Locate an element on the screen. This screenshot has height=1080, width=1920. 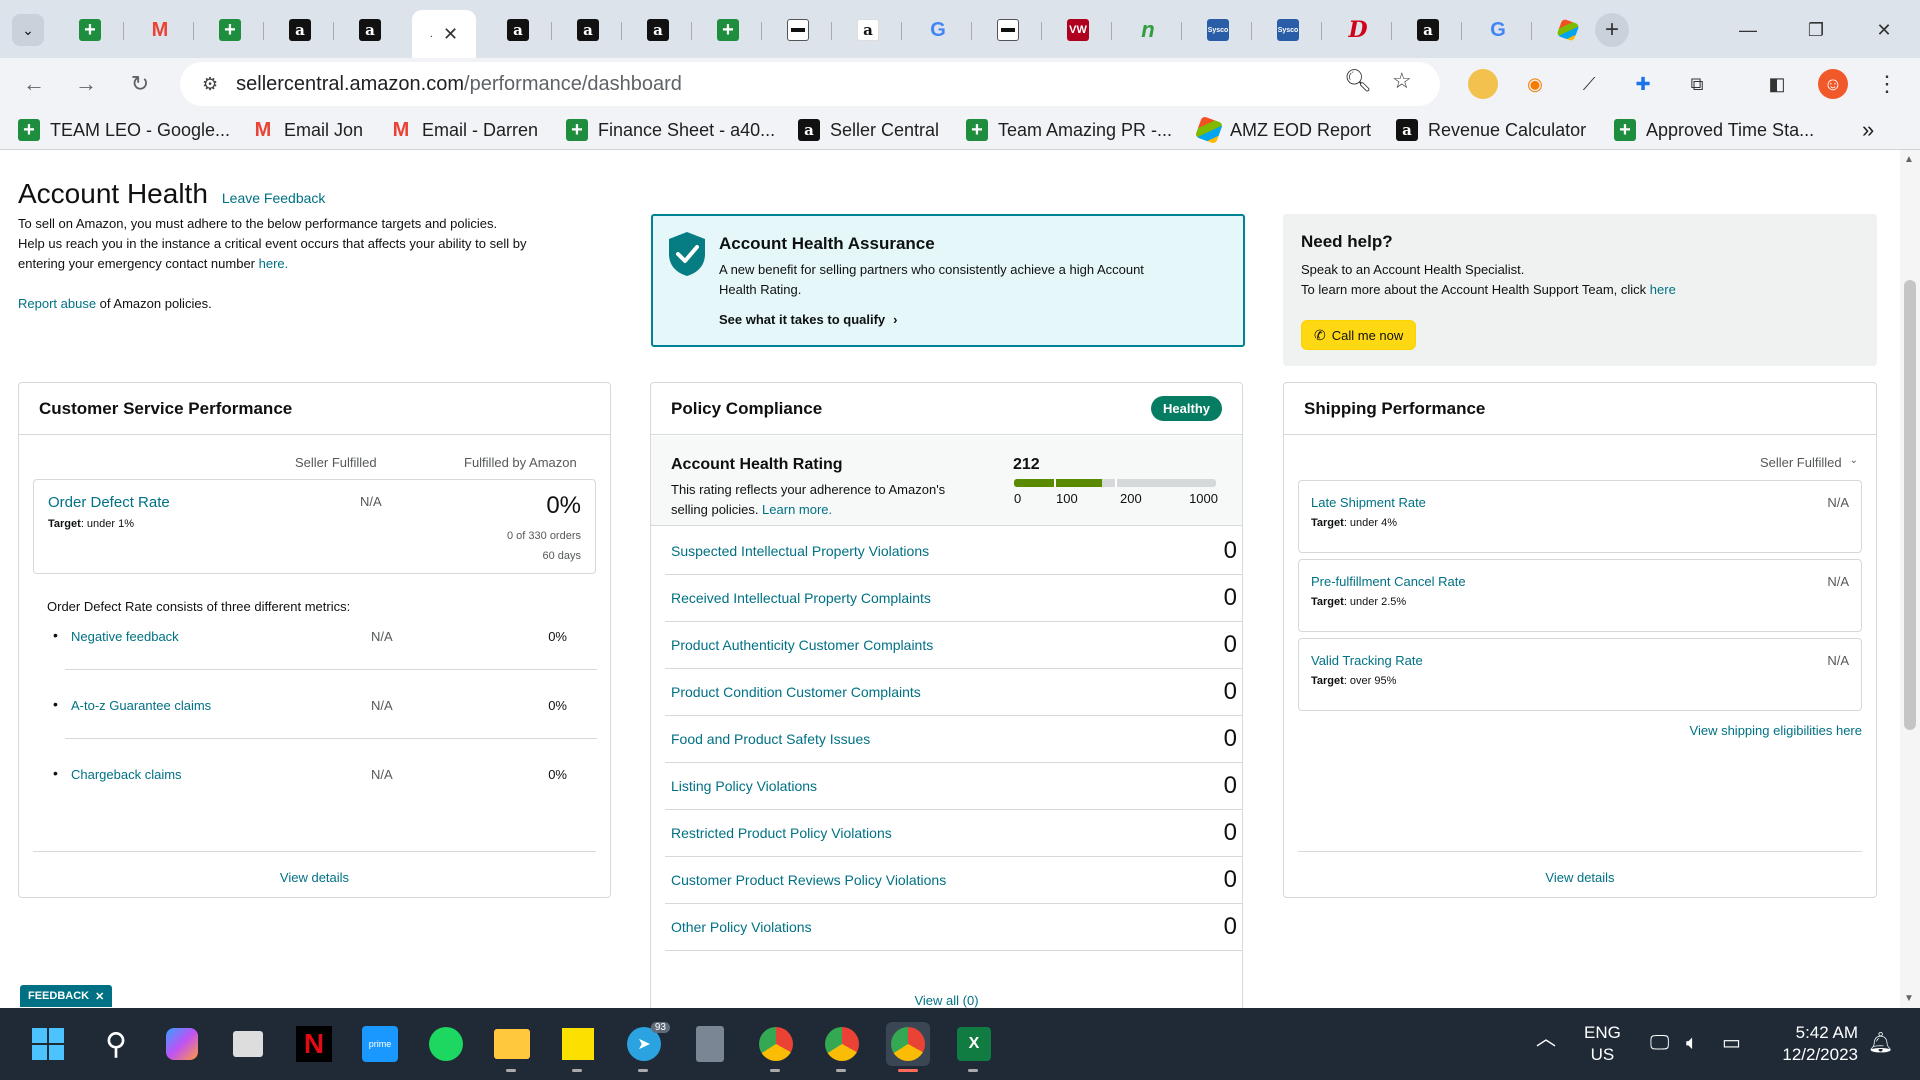
policy-row: Listing Policy Violations 0 is located at coordinates (954, 786).